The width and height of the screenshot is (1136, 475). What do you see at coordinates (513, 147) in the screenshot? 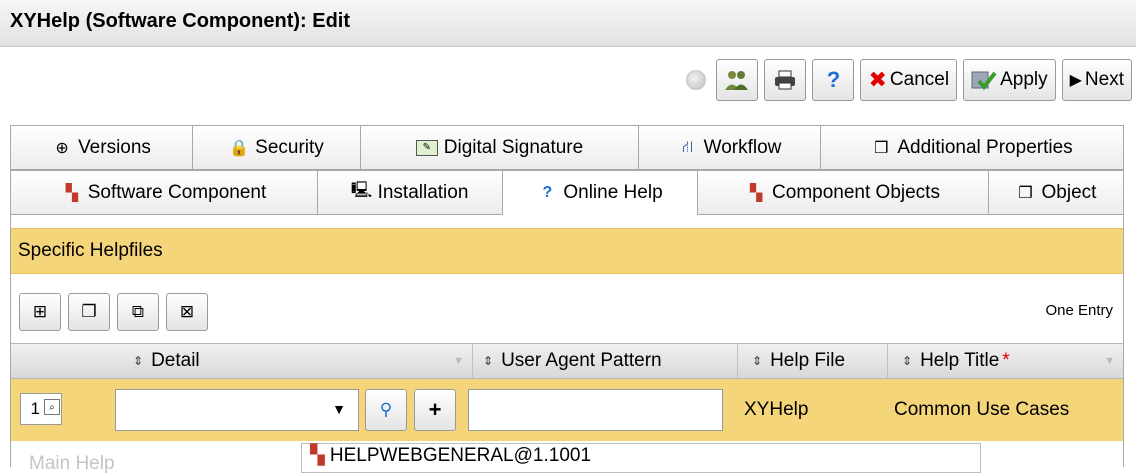
I see `tab-label: Digital Signature` at bounding box center [513, 147].